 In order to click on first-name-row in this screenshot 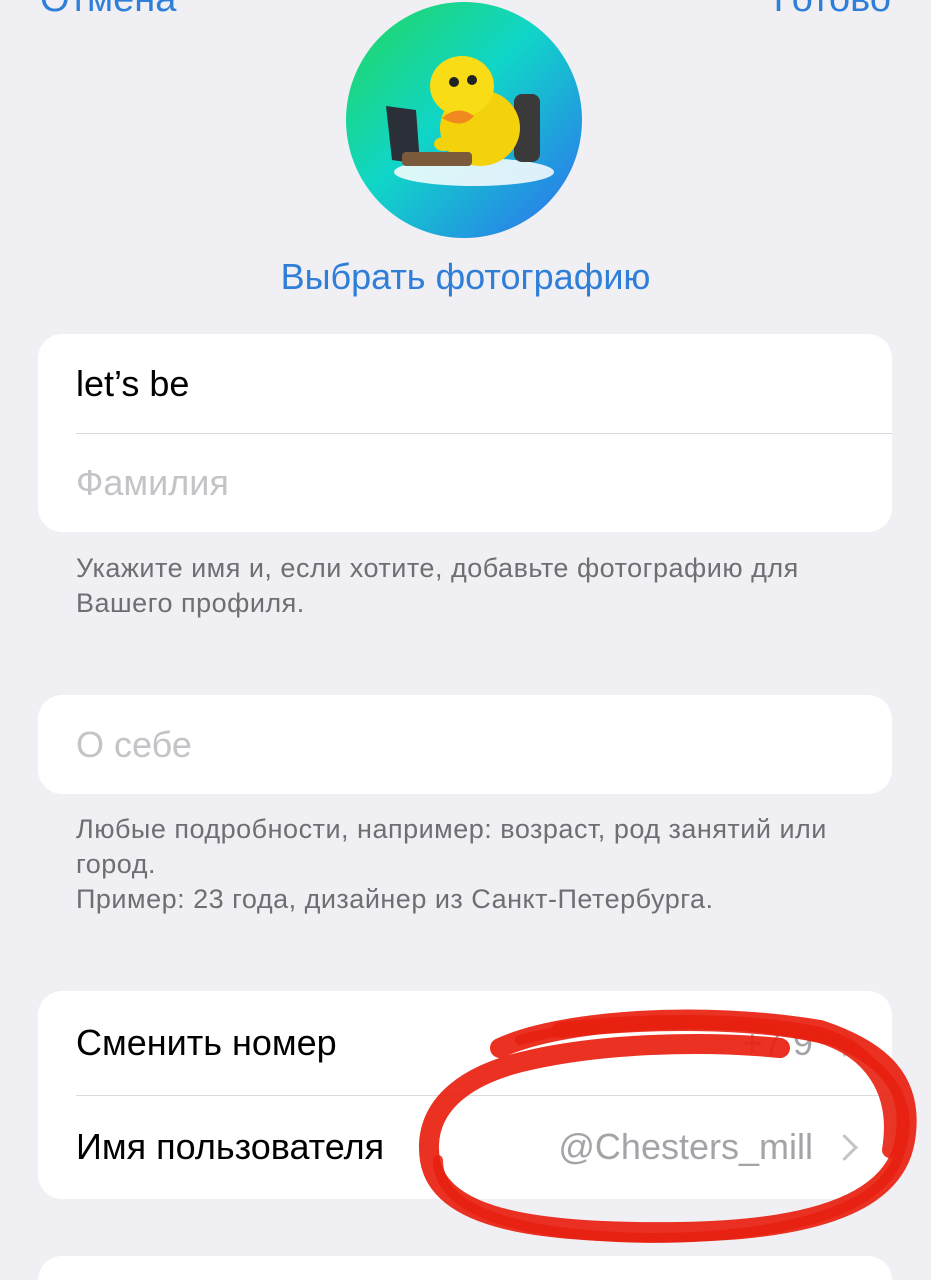, I will do `click(465, 383)`.